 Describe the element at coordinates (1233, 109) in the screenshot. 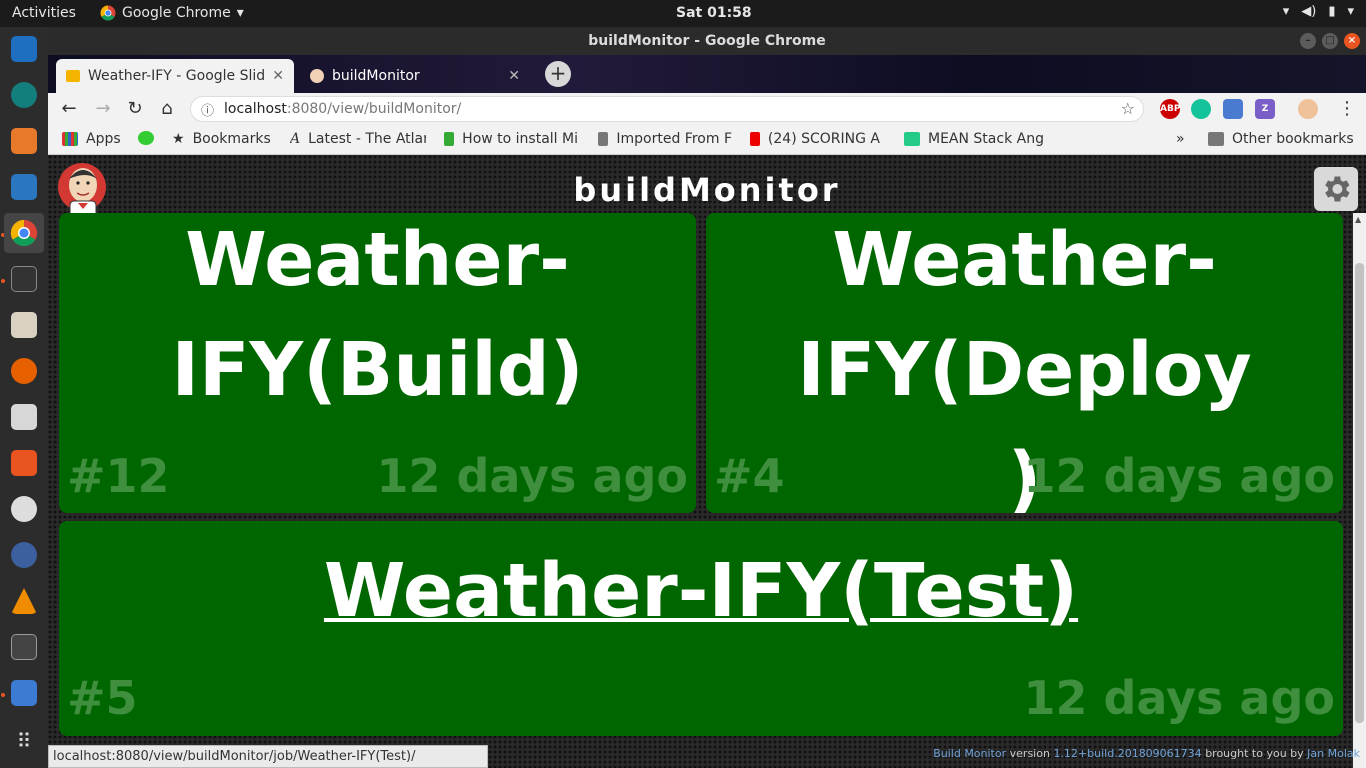

I see `translate-icon` at that location.